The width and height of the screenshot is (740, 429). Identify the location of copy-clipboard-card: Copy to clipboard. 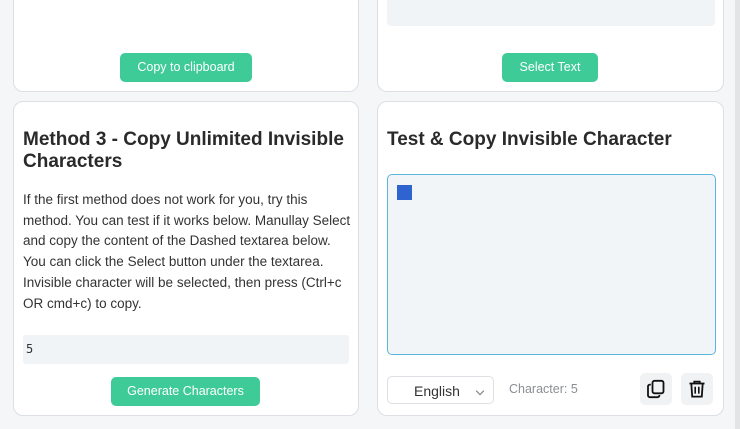
(186, 46).